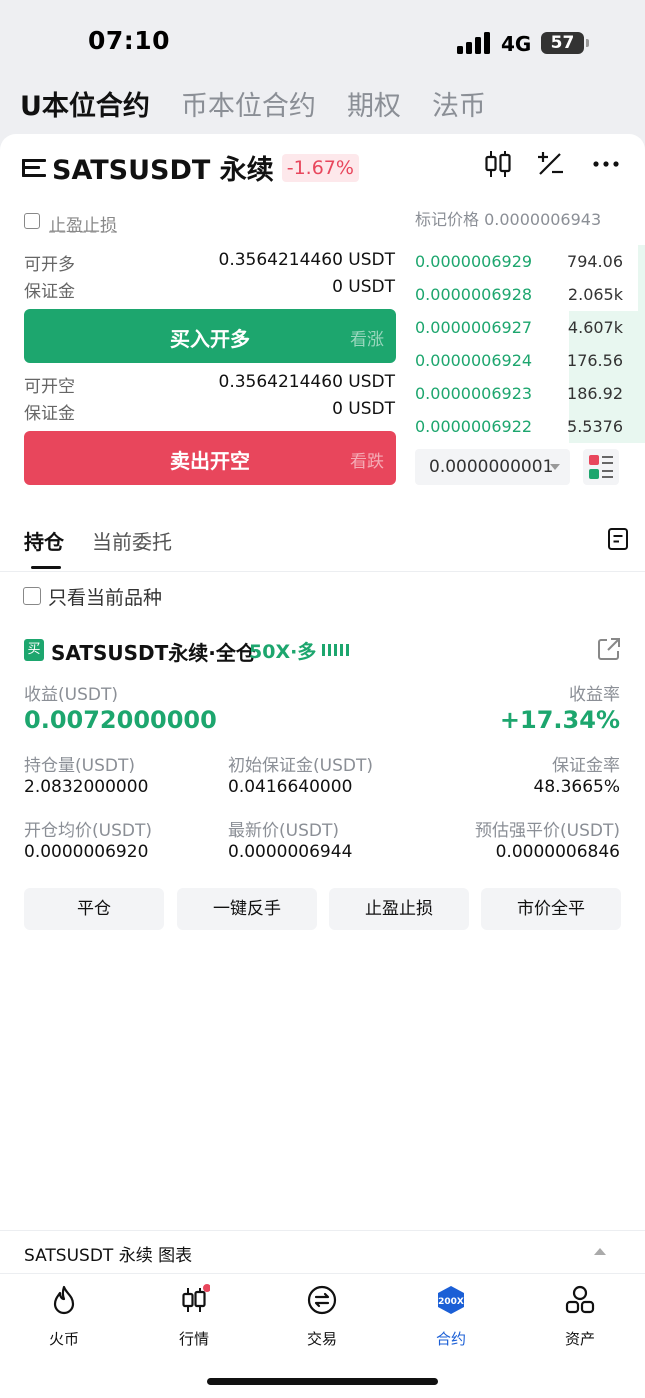 The width and height of the screenshot is (645, 1398). Describe the element at coordinates (290, 852) in the screenshot. I see `last-price-value: 0.0000006944` at that location.